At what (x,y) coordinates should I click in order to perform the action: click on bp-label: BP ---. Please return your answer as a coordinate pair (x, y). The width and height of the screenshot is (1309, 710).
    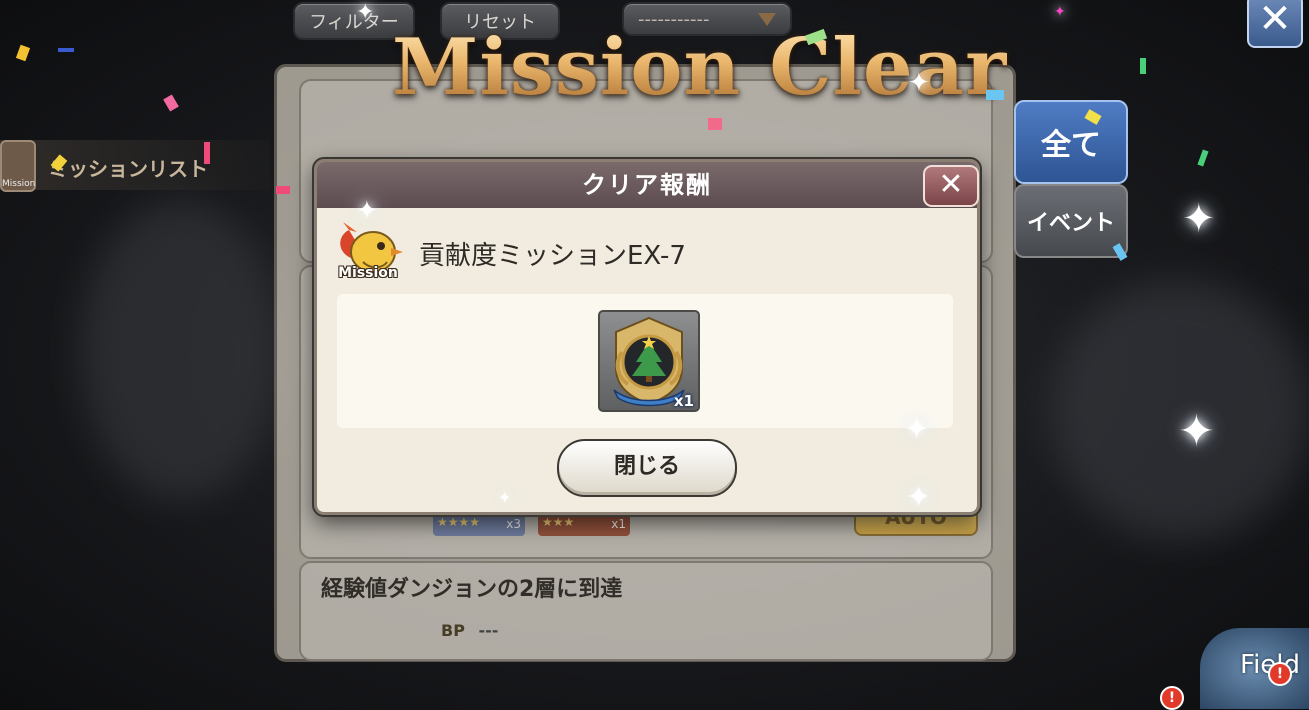
    Looking at the image, I should click on (469, 630).